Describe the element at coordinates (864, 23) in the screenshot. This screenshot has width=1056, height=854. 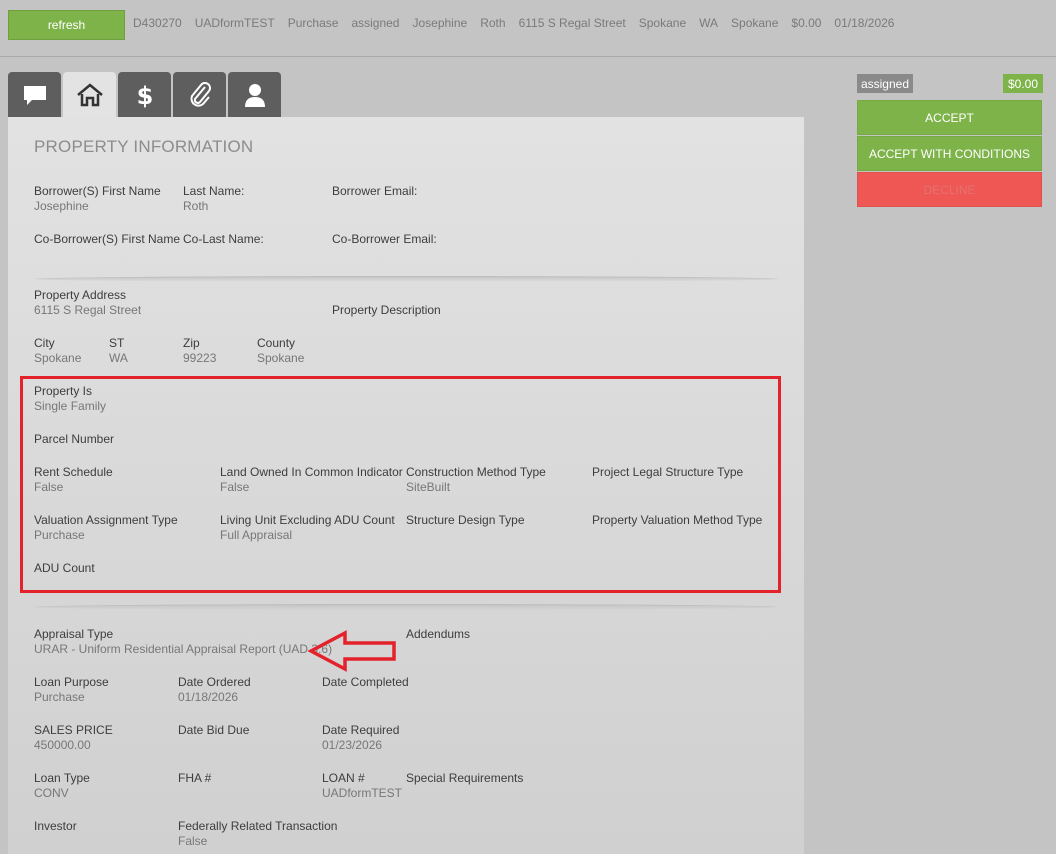
I see `summary-date: 01/18/2026` at that location.